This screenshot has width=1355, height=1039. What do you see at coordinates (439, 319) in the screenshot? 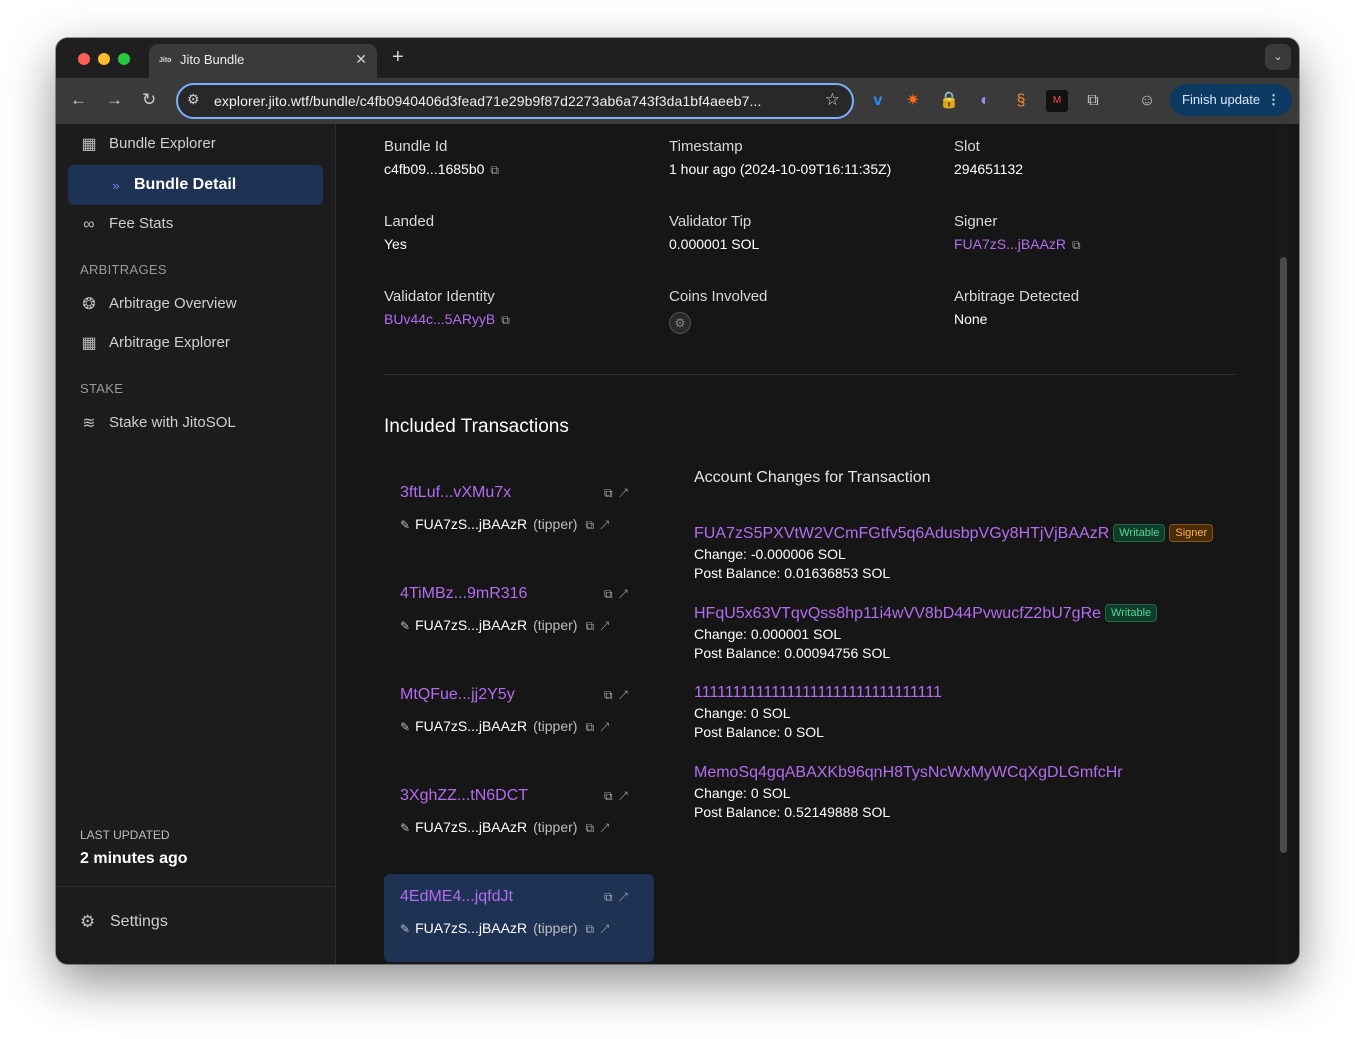
I see `validator-identity-link: BUv44c...5ARyyB` at bounding box center [439, 319].